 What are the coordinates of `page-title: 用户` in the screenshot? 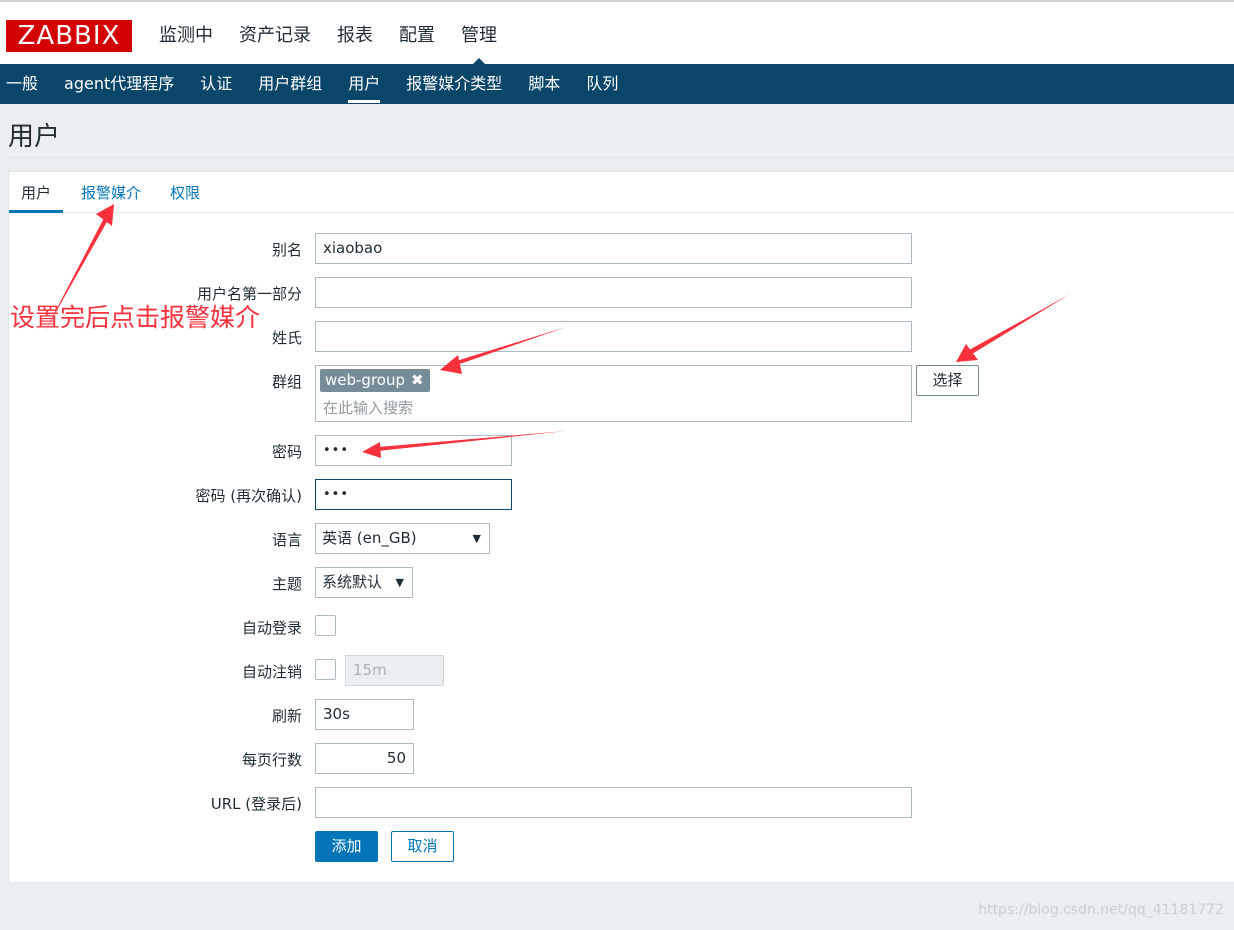 It's located at (34, 137).